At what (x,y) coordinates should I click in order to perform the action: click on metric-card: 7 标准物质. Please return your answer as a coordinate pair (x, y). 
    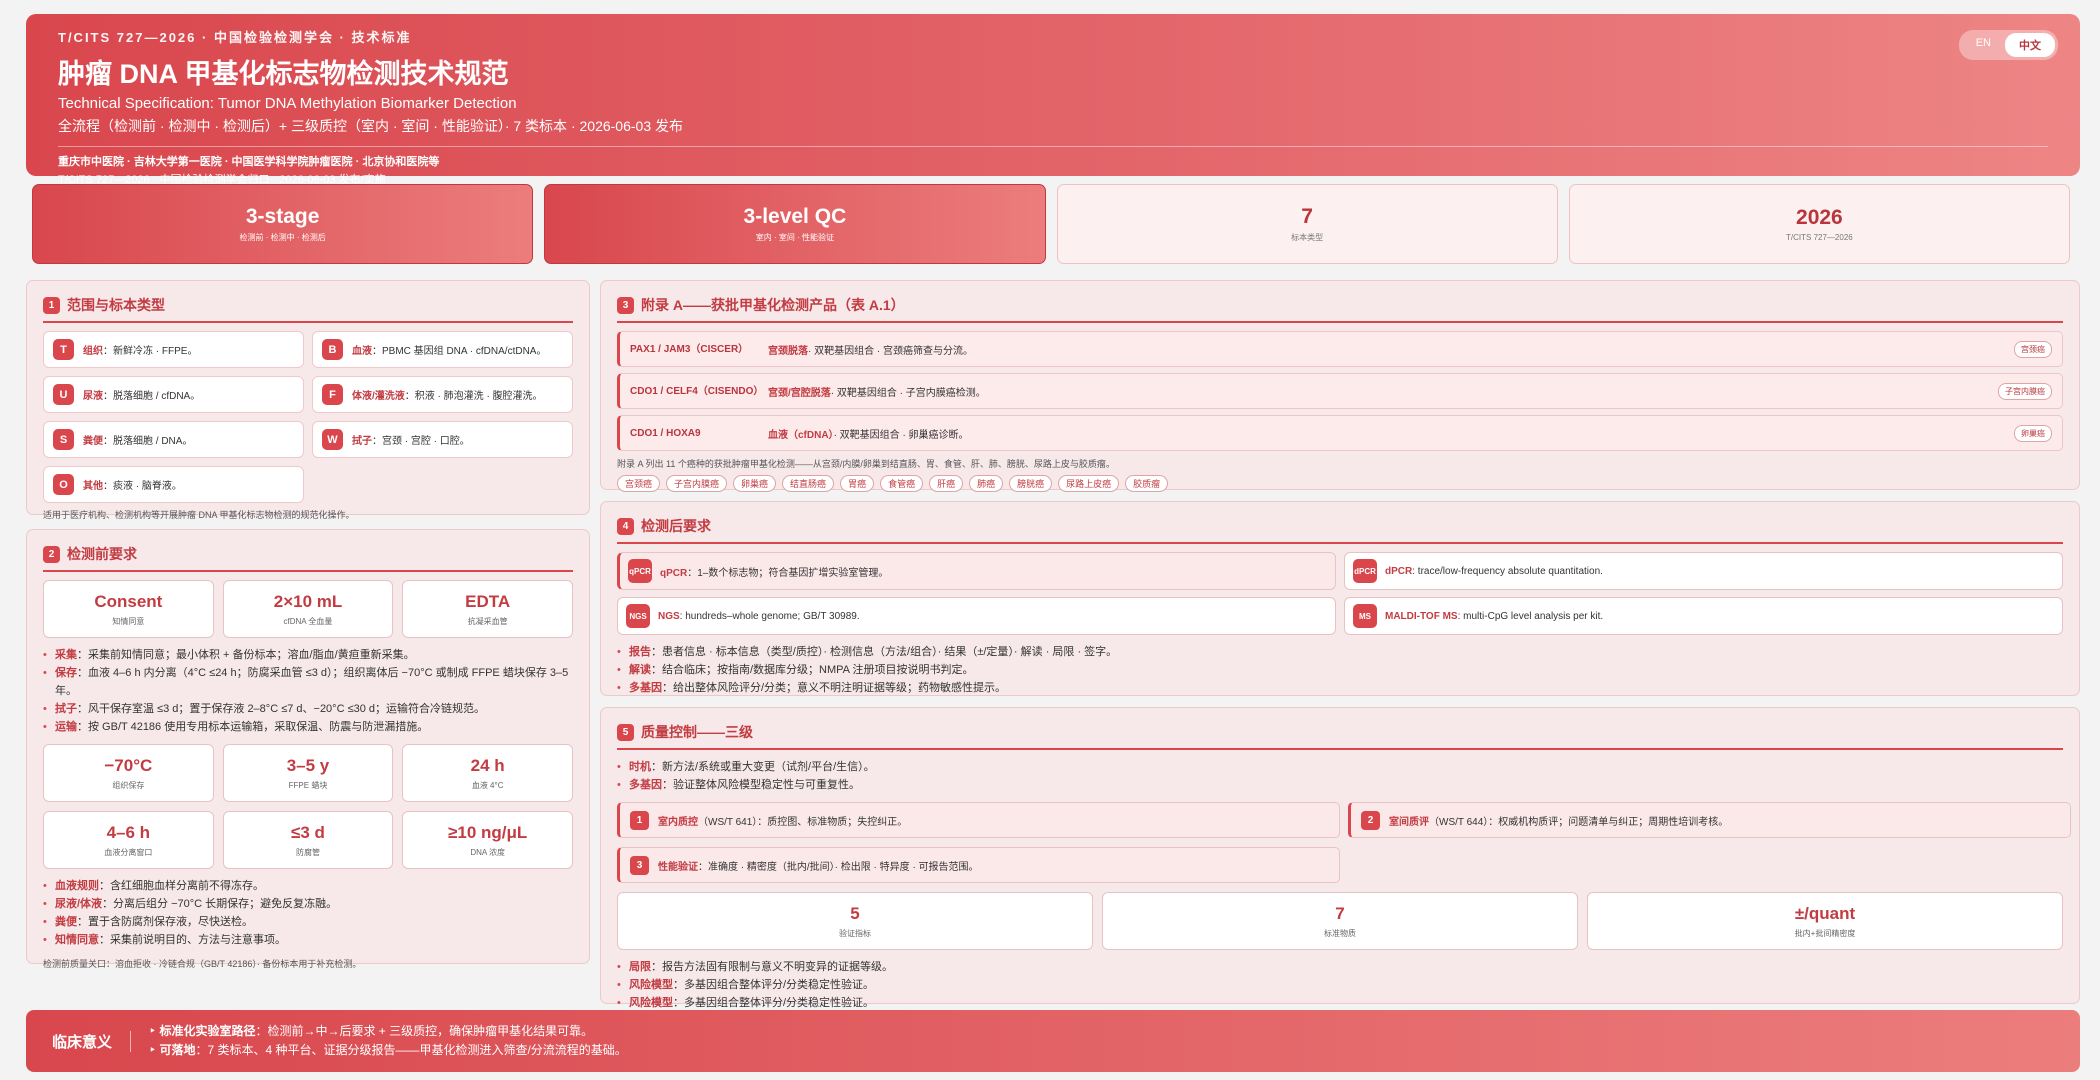
    Looking at the image, I should click on (1340, 921).